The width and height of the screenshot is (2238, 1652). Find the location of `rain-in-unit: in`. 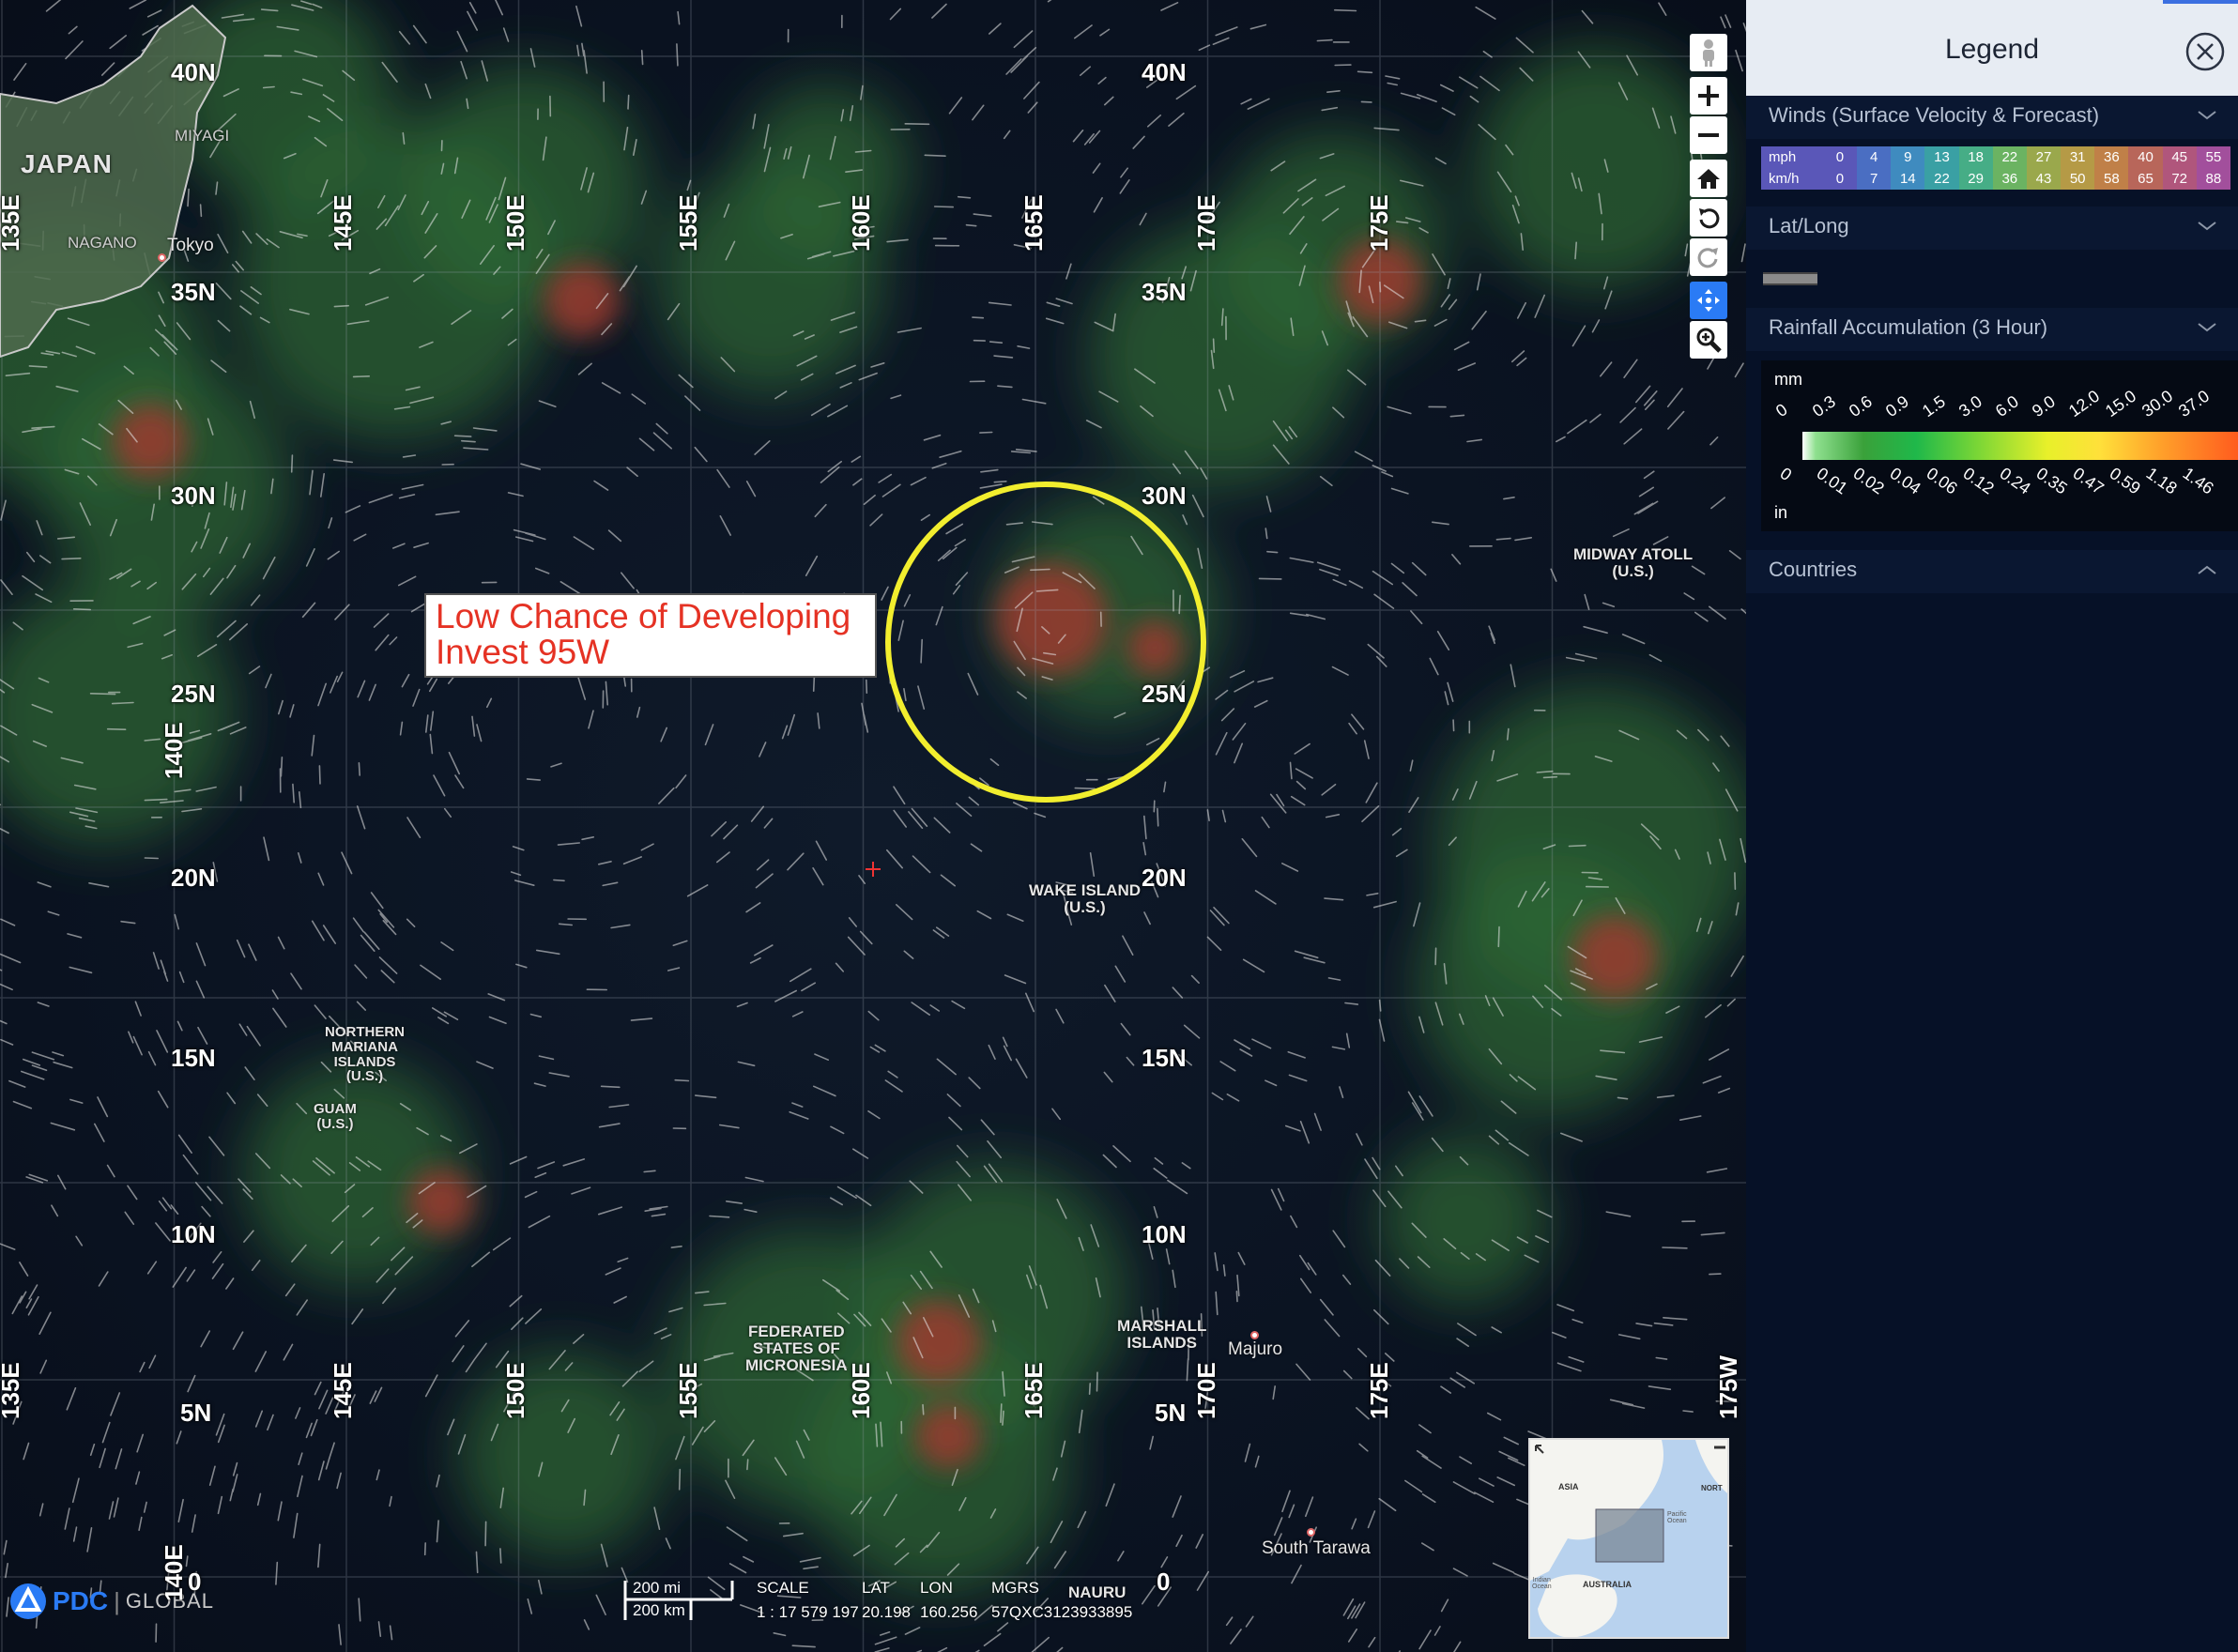

rain-in-unit: in is located at coordinates (1781, 512).